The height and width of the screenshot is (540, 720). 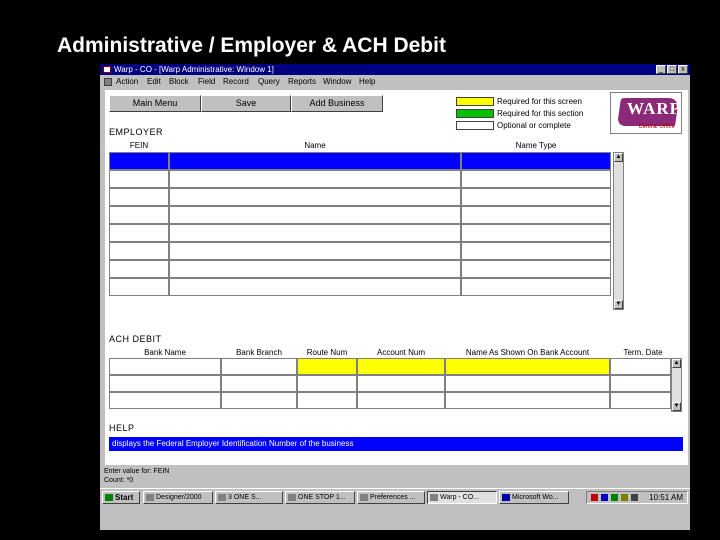 What do you see at coordinates (269, 82) in the screenshot?
I see `menu-query: Query` at bounding box center [269, 82].